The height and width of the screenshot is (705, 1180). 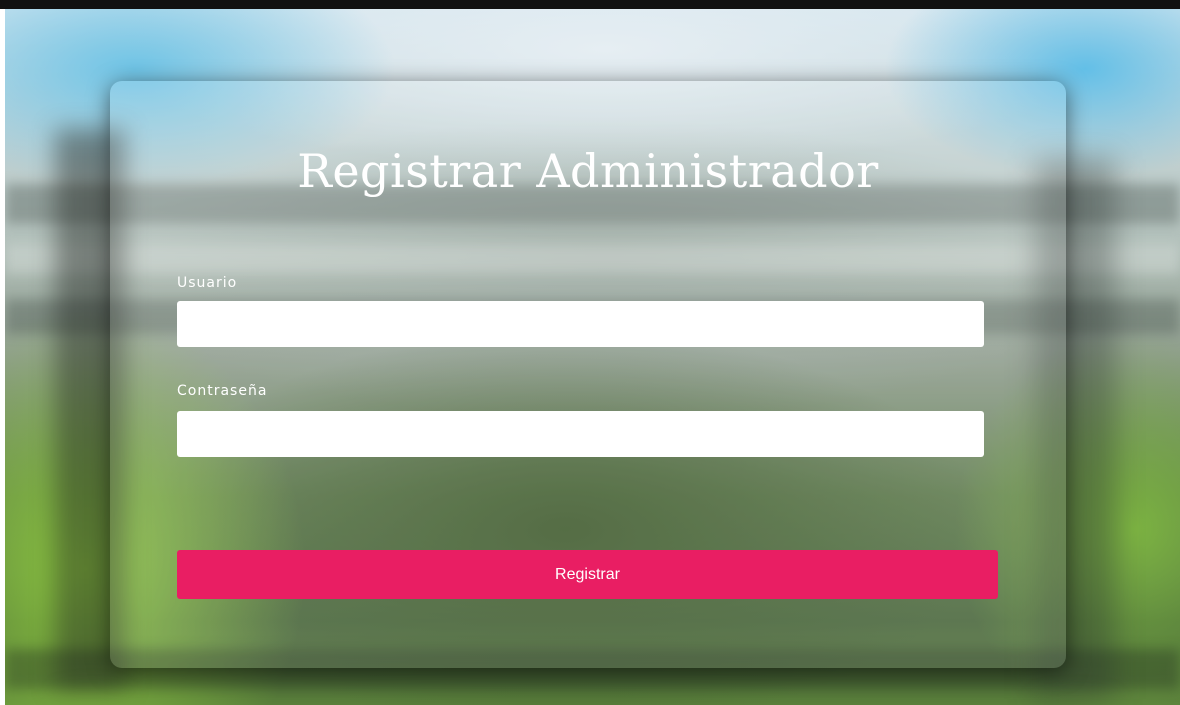 I want to click on password-input, so click(x=580, y=434).